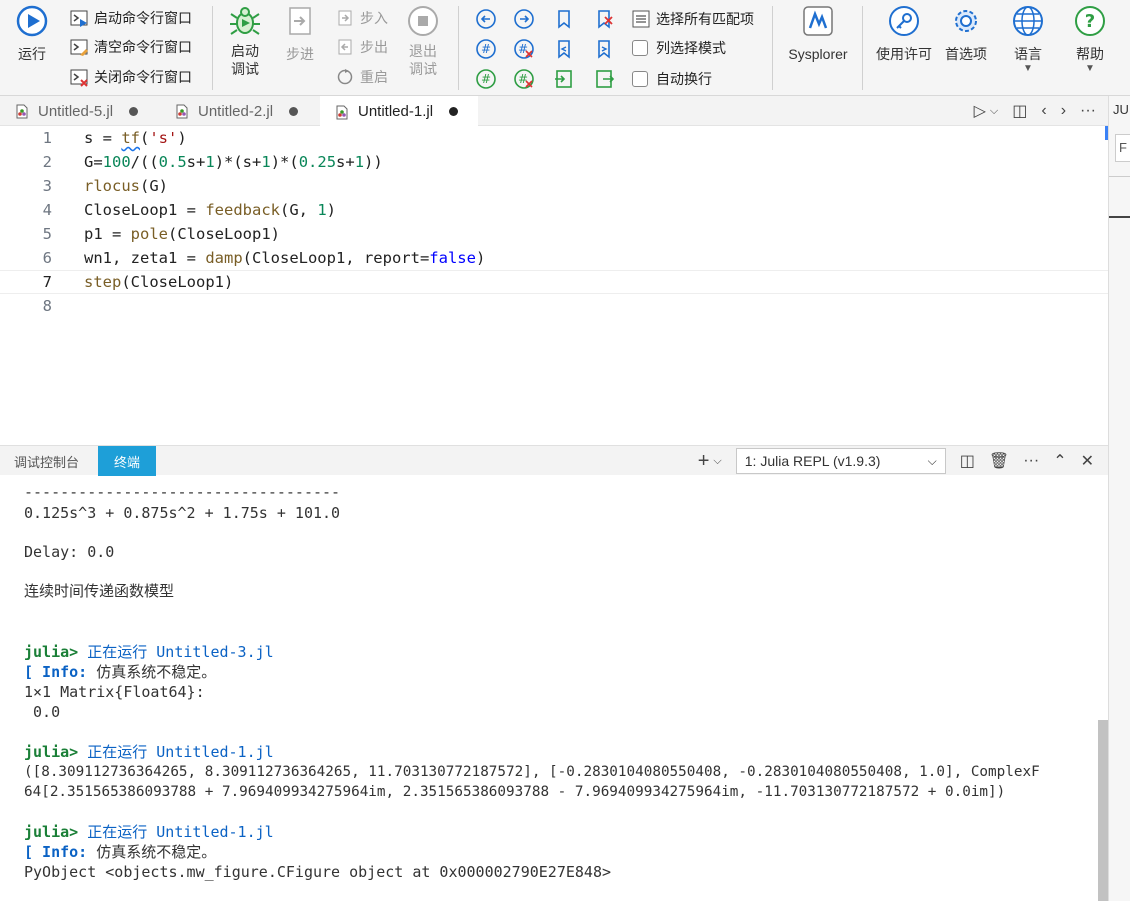  Describe the element at coordinates (818, 34) in the screenshot. I see `sysplorer-button: Sysplorer` at that location.